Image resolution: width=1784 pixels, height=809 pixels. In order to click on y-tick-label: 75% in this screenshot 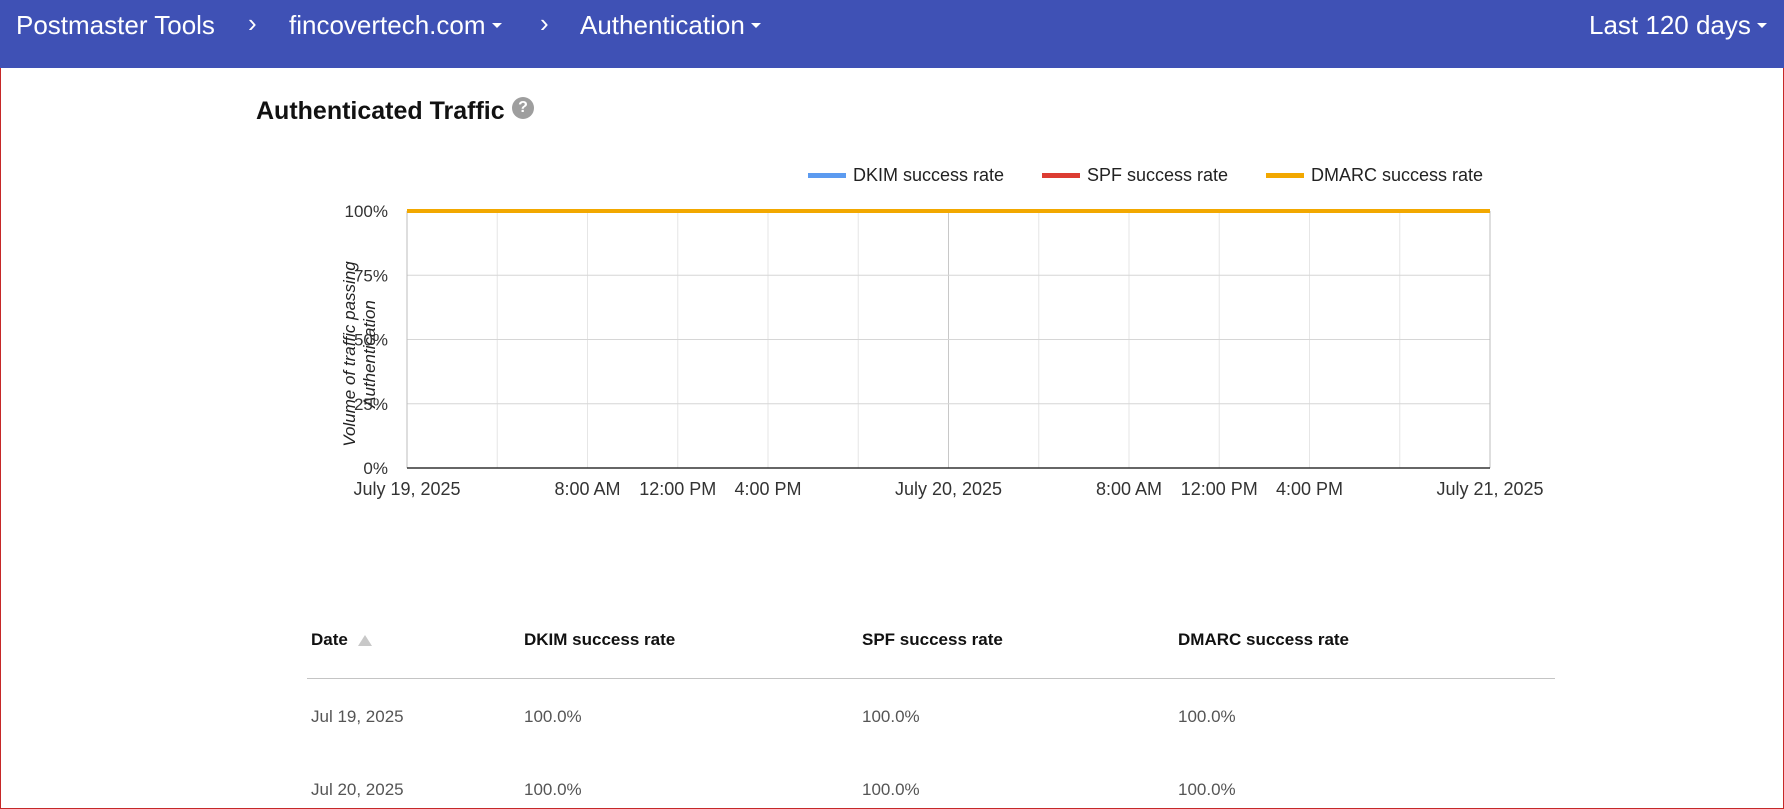, I will do `click(371, 275)`.